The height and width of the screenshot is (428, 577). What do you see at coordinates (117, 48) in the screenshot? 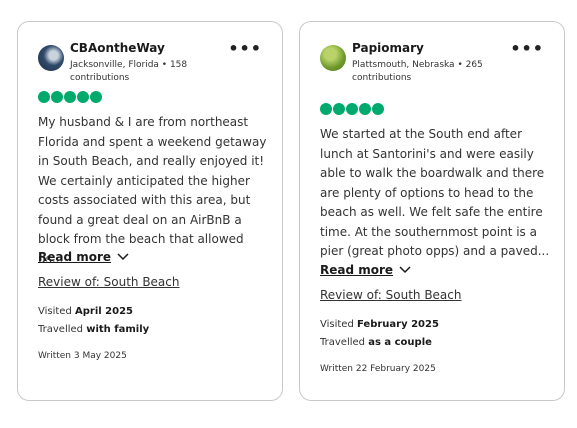
I see `username: CBAontheWay` at bounding box center [117, 48].